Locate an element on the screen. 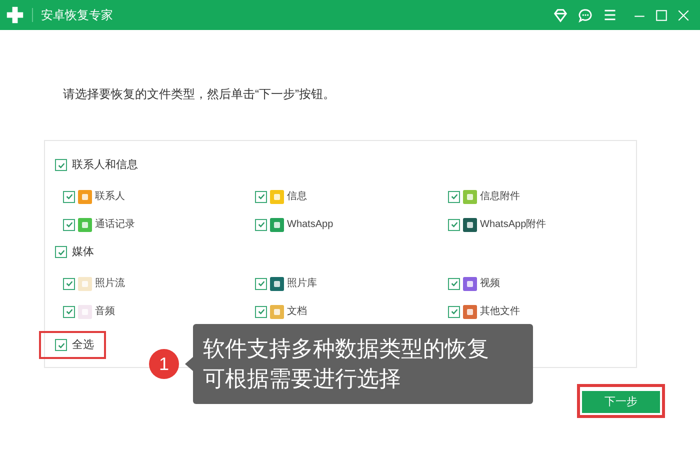 This screenshot has width=700, height=467. file-type-label: 文档 is located at coordinates (297, 311).